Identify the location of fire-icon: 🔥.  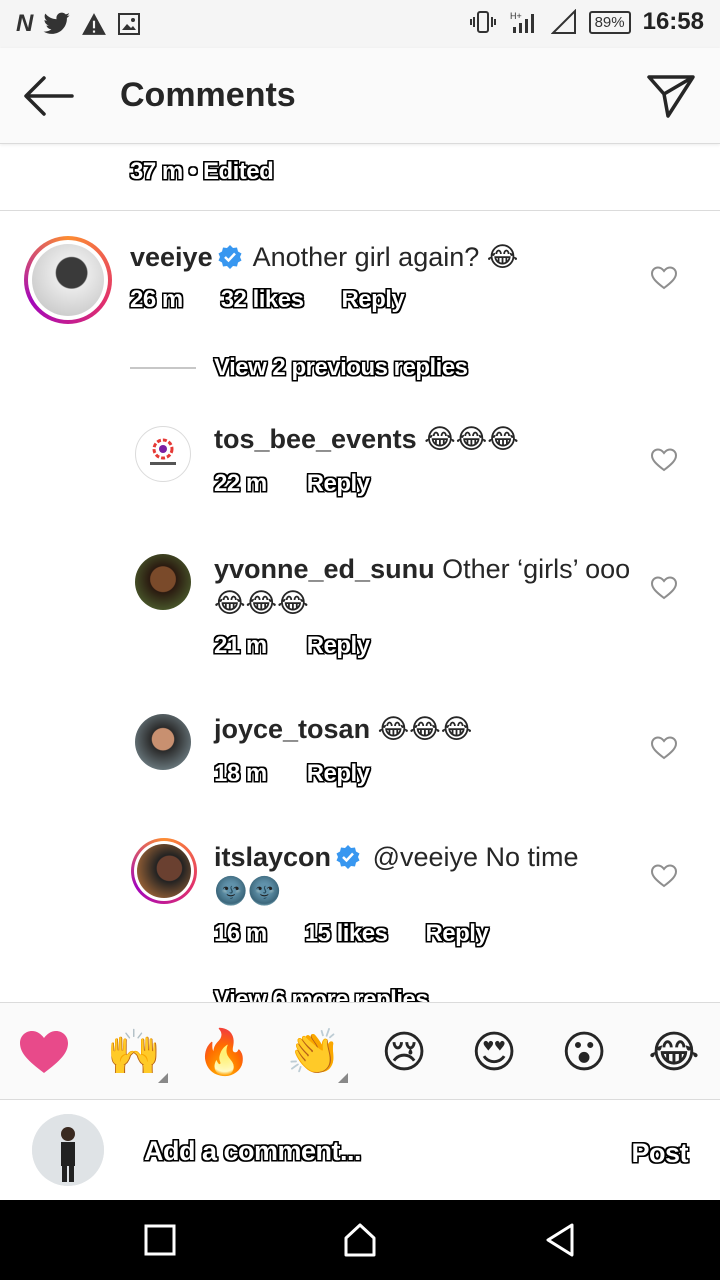
(224, 1052).